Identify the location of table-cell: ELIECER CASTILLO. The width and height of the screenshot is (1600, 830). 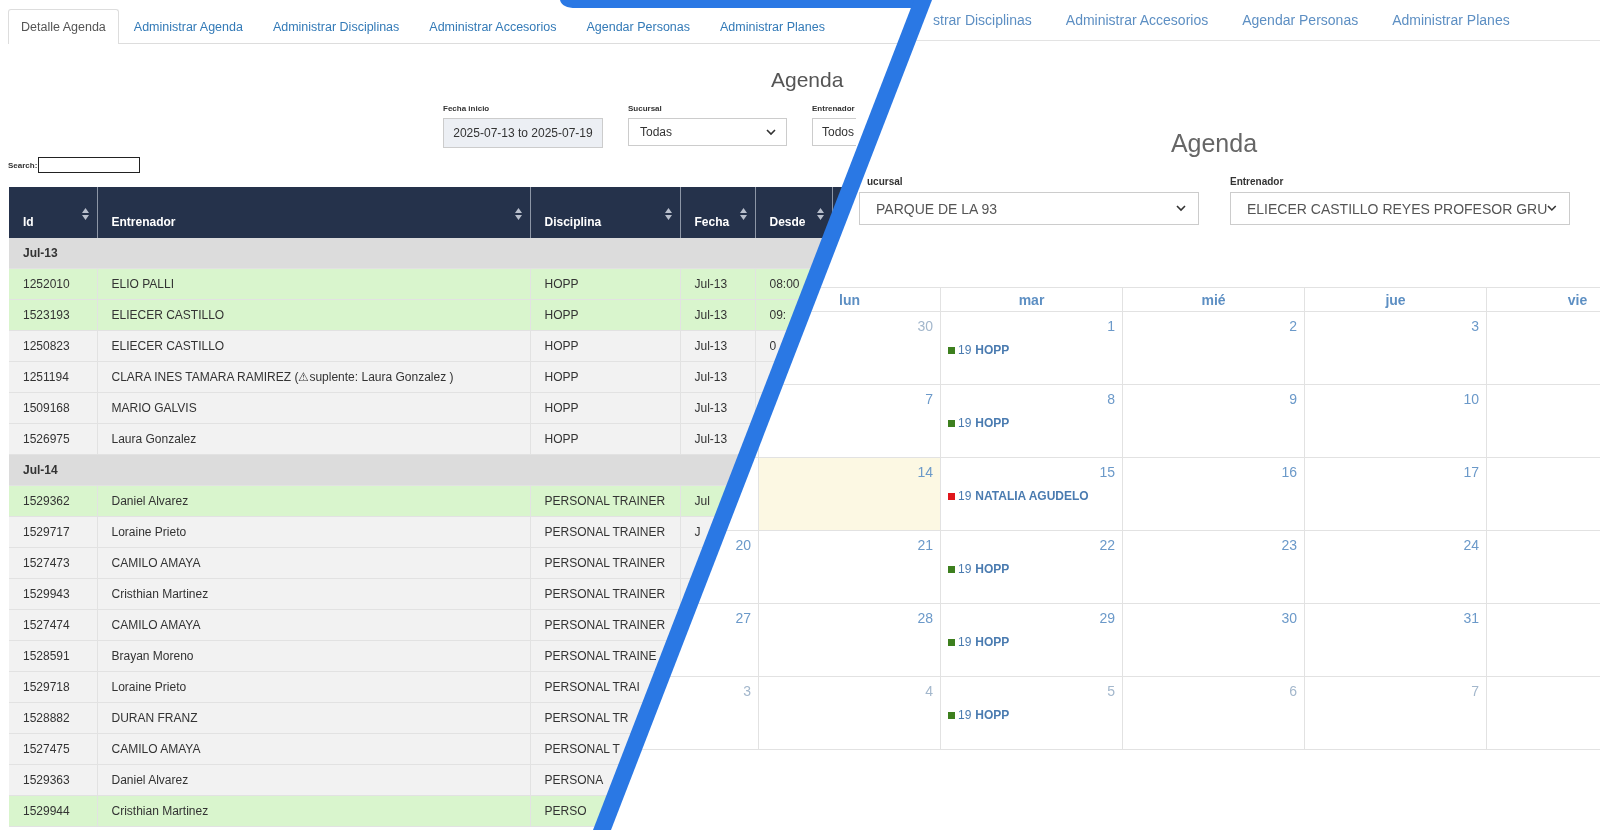
(168, 315).